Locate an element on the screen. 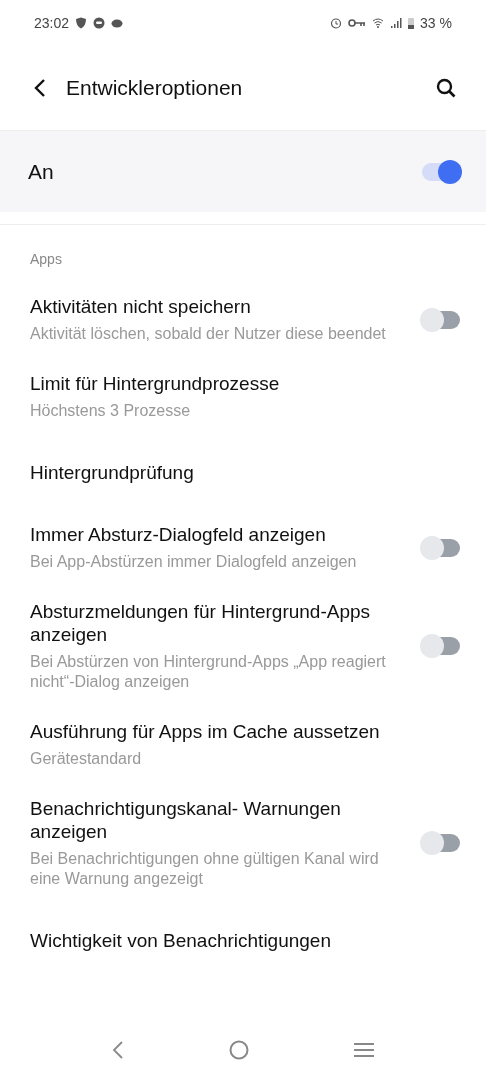 Image resolution: width=486 pixels, height=1080 pixels. setting-title: Limit für Hintergrundprozesse is located at coordinates (245, 383).